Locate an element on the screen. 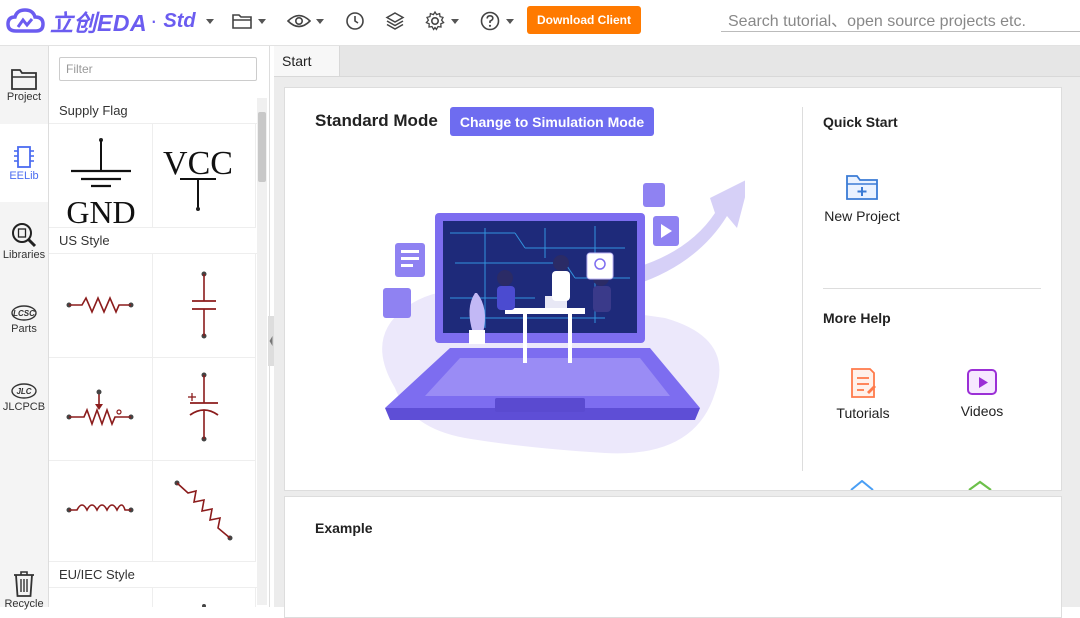 The image size is (1080, 618). logo-text: 立创EDA is located at coordinates (99, 23).